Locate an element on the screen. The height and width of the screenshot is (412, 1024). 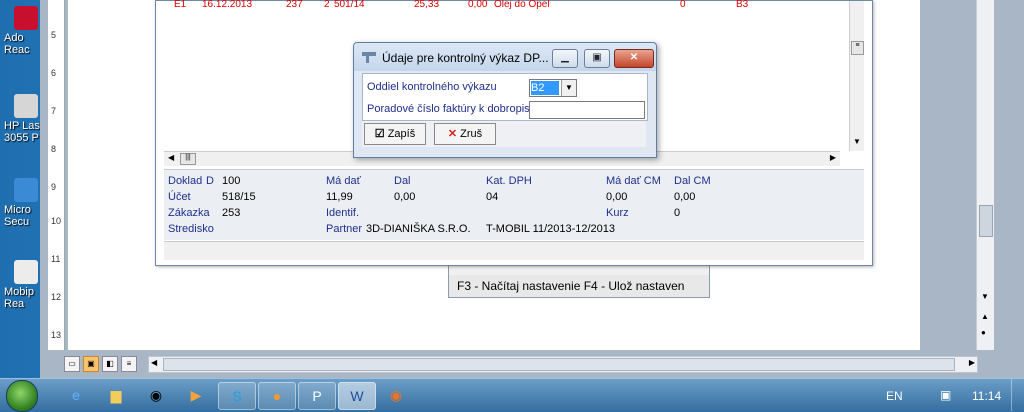
kat-dph-value: 04 is located at coordinates (492, 197).